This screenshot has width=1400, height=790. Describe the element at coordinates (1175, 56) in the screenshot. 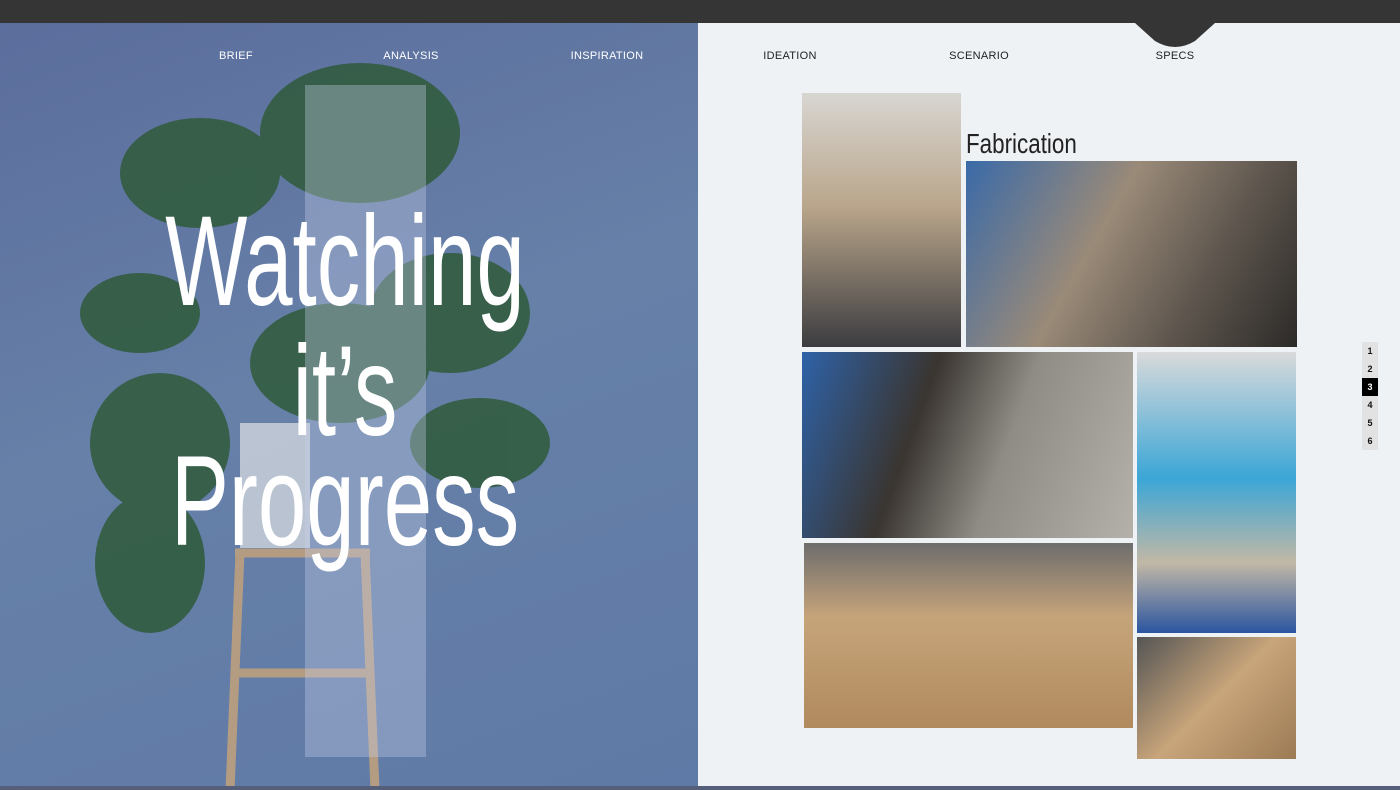

I see `nav-specs: SPECS` at that location.